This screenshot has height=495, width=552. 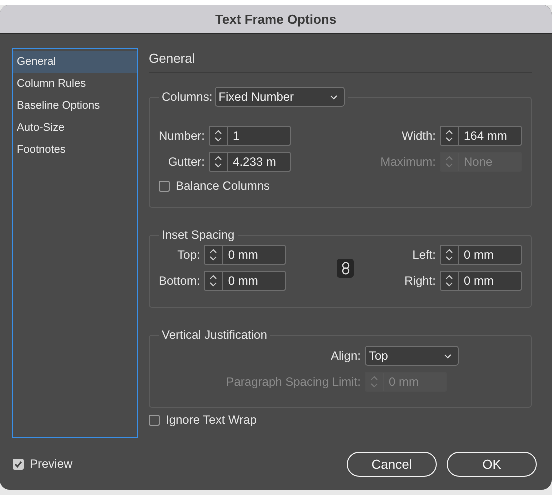 I want to click on chain-link-icon, so click(x=346, y=268).